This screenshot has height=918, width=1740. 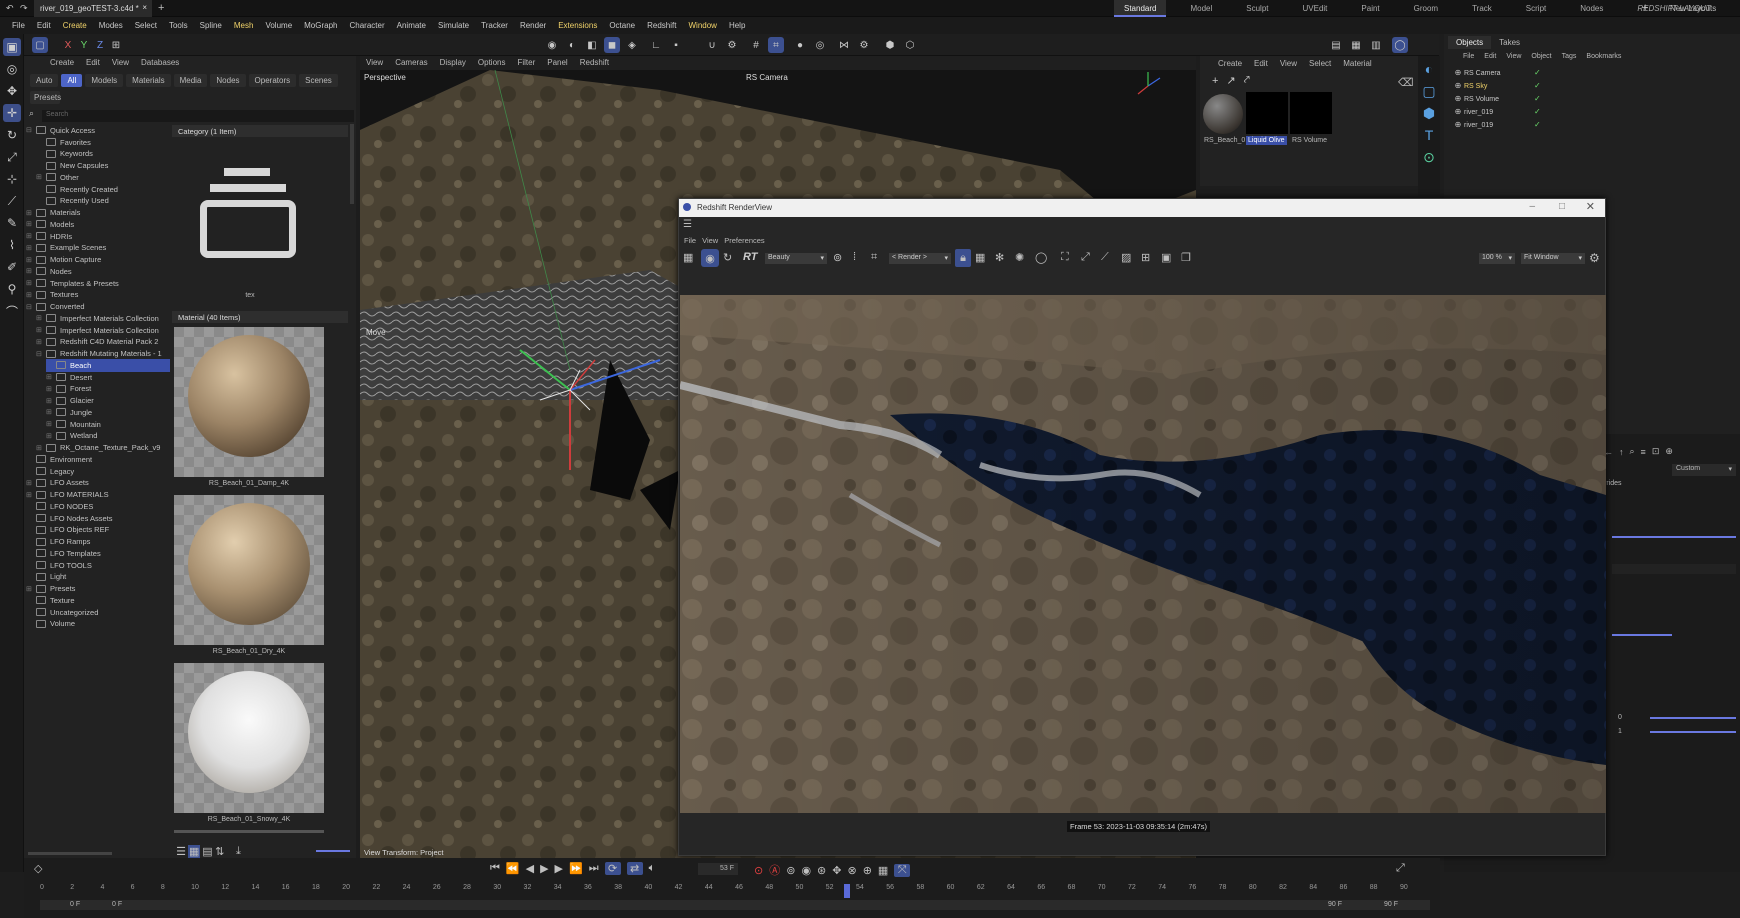 What do you see at coordinates (594, 868) in the screenshot?
I see `go-to-end-icon: ⏭` at bounding box center [594, 868].